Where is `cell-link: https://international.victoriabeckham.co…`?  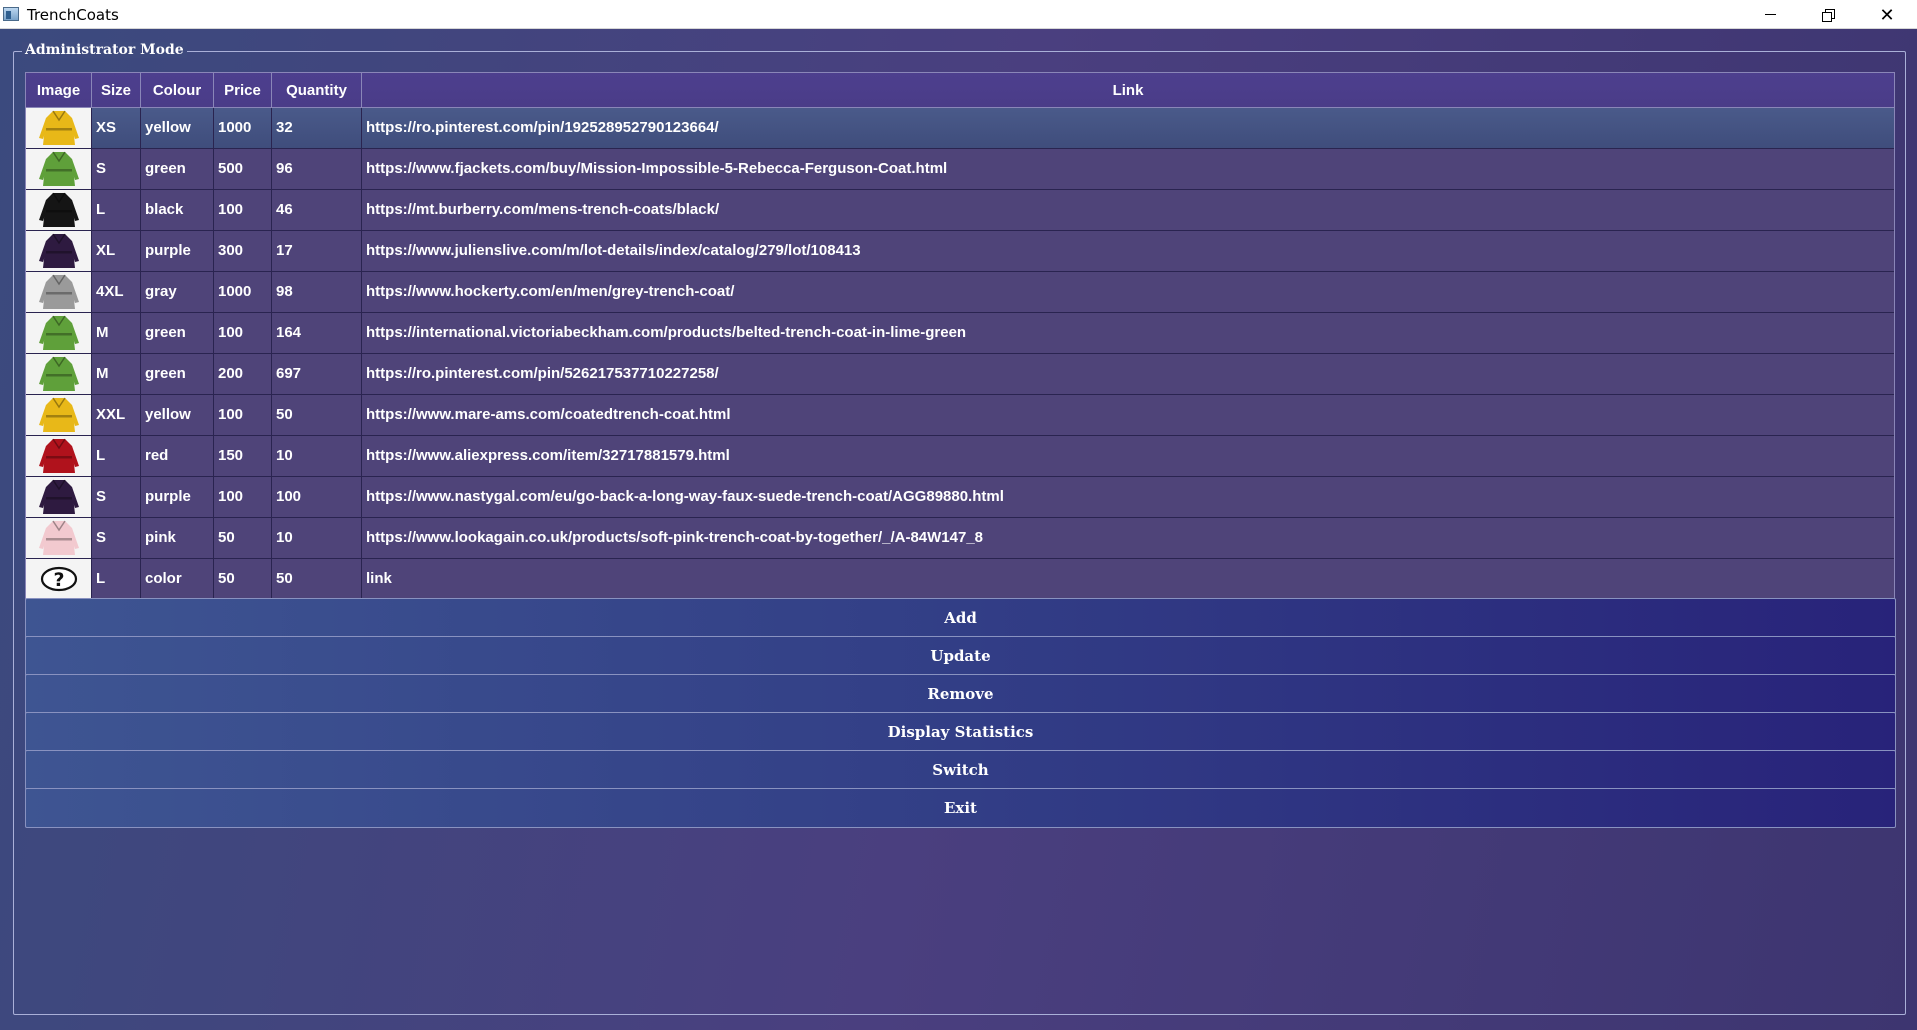 cell-link: https://international.victoriabeckham.co… is located at coordinates (1128, 333).